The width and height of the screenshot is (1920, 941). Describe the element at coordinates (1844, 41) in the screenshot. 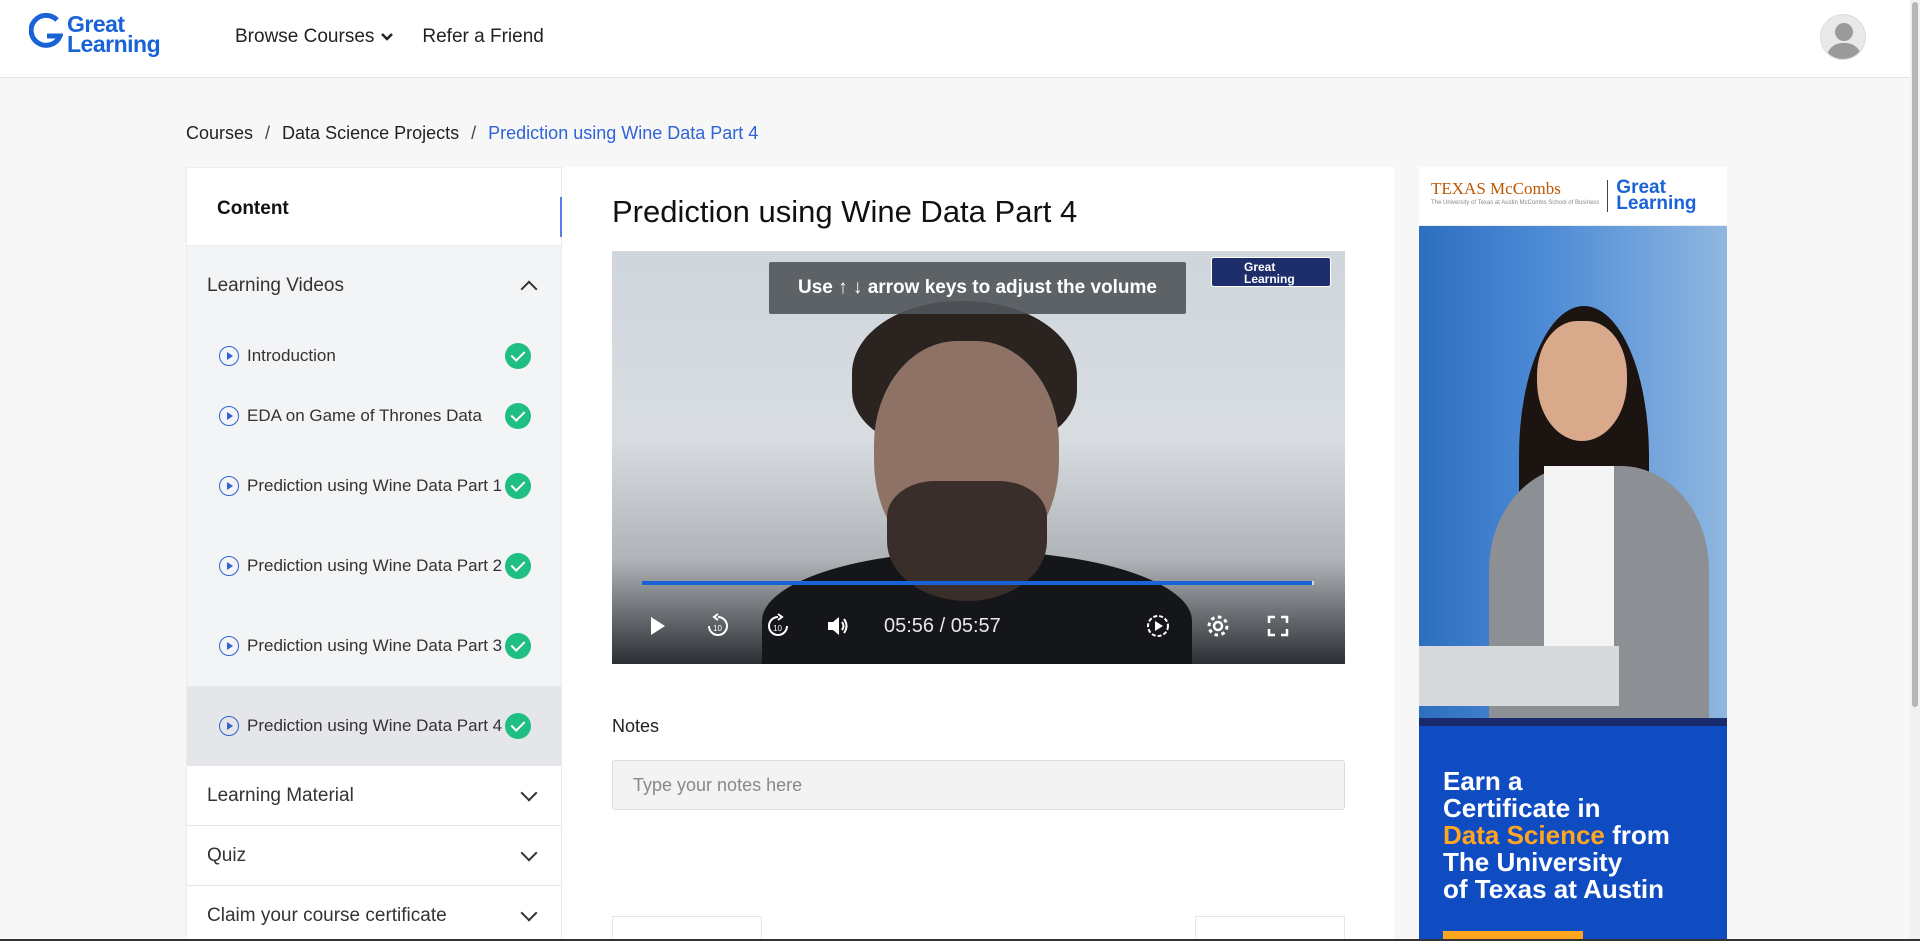

I see `user-icon` at that location.